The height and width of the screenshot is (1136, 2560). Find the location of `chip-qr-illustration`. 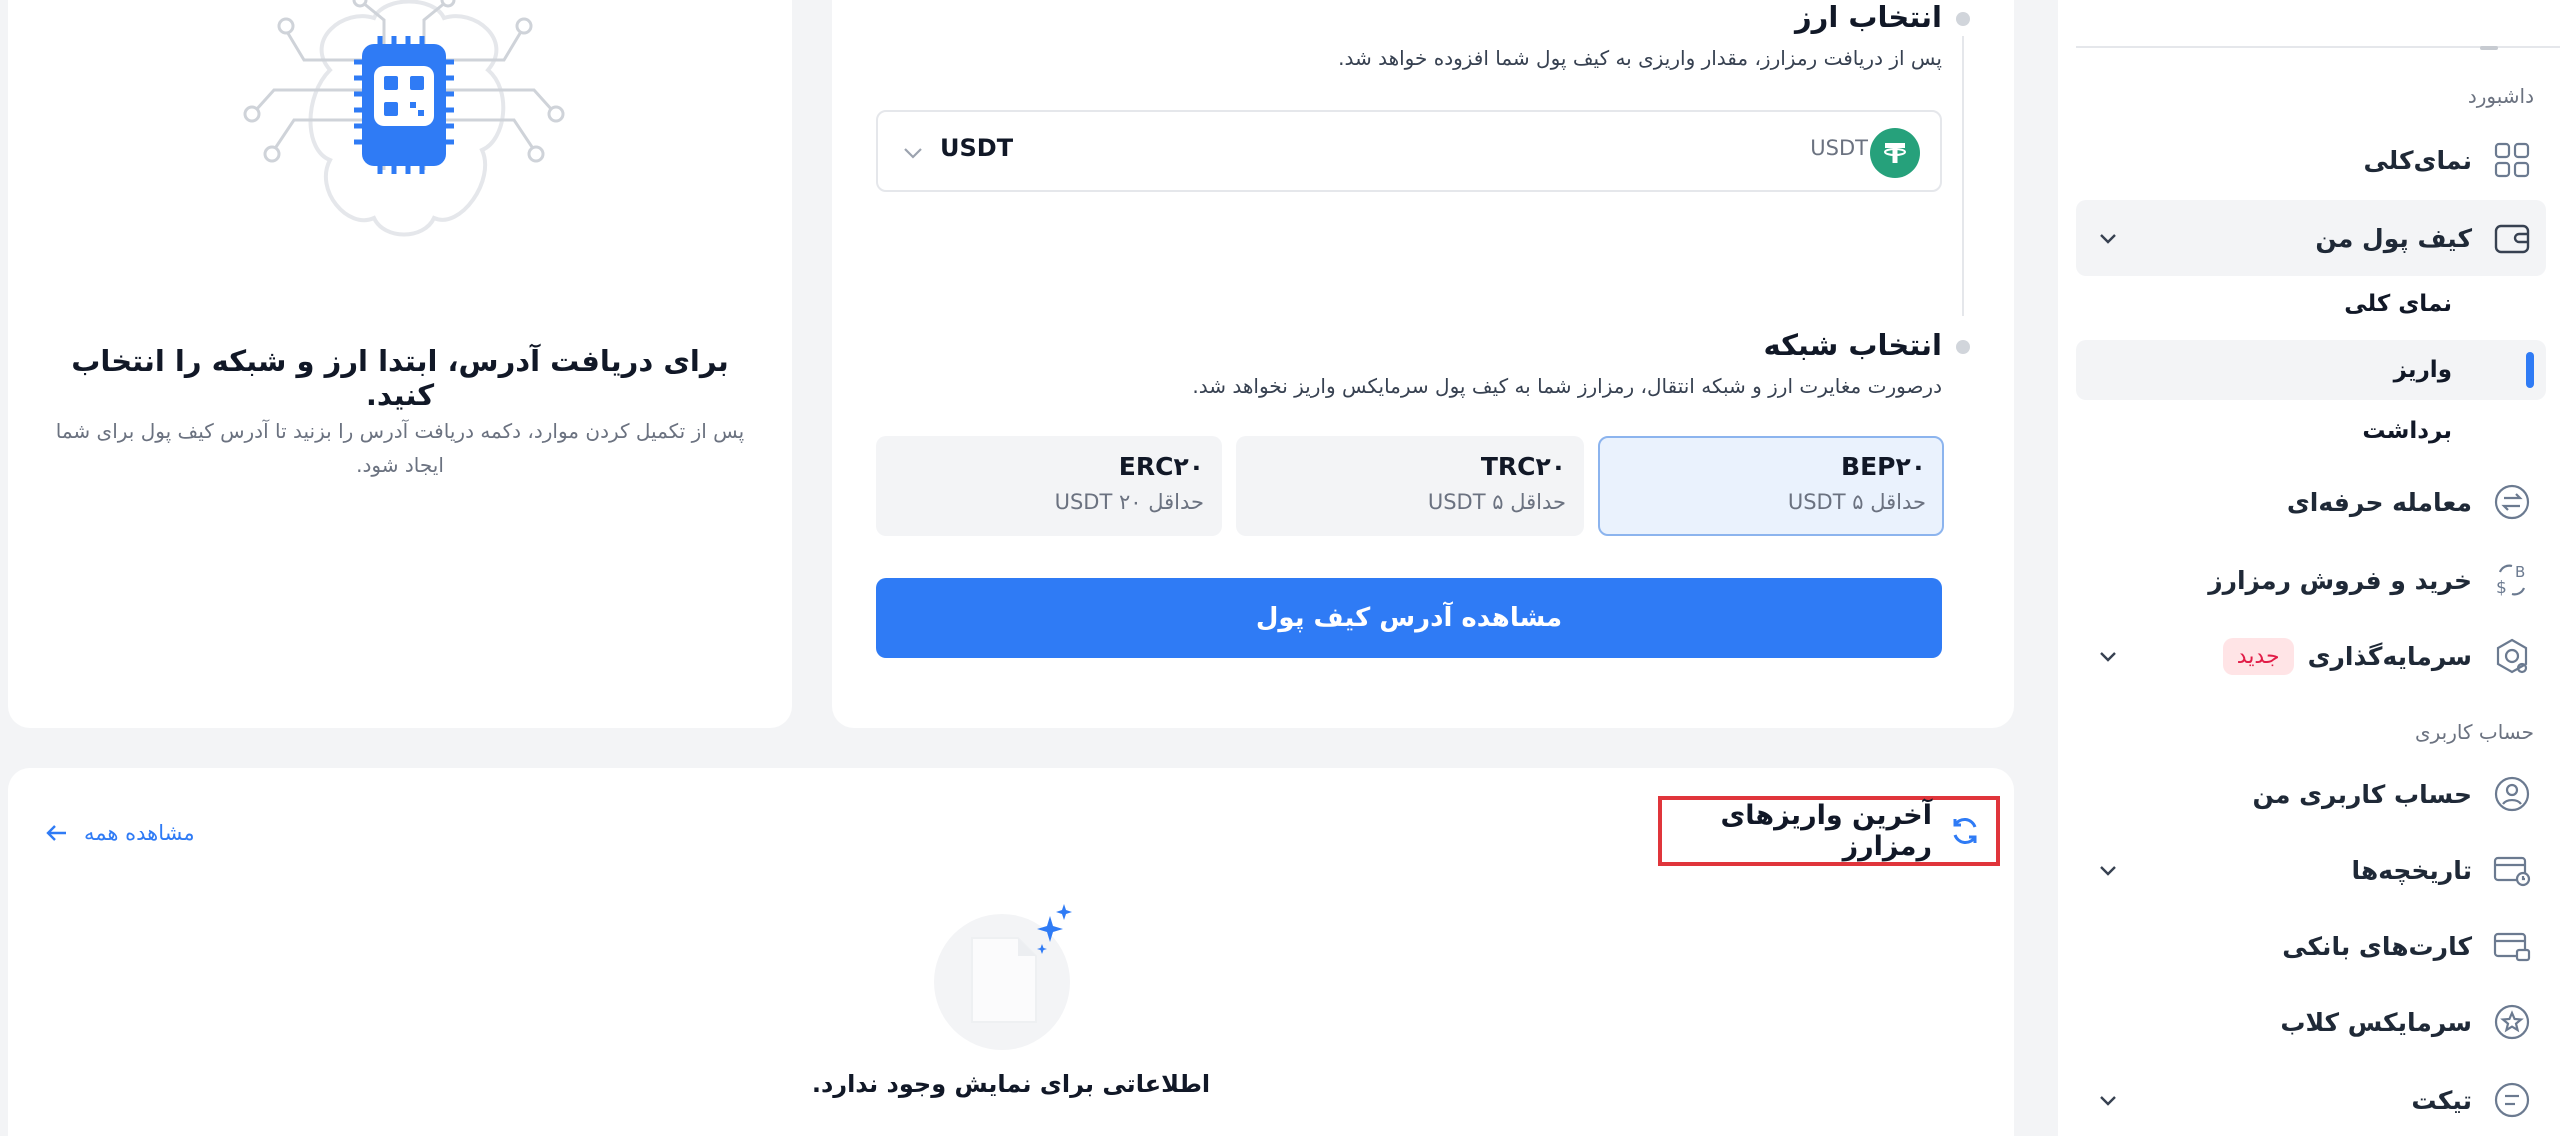

chip-qr-illustration is located at coordinates (404, 122).